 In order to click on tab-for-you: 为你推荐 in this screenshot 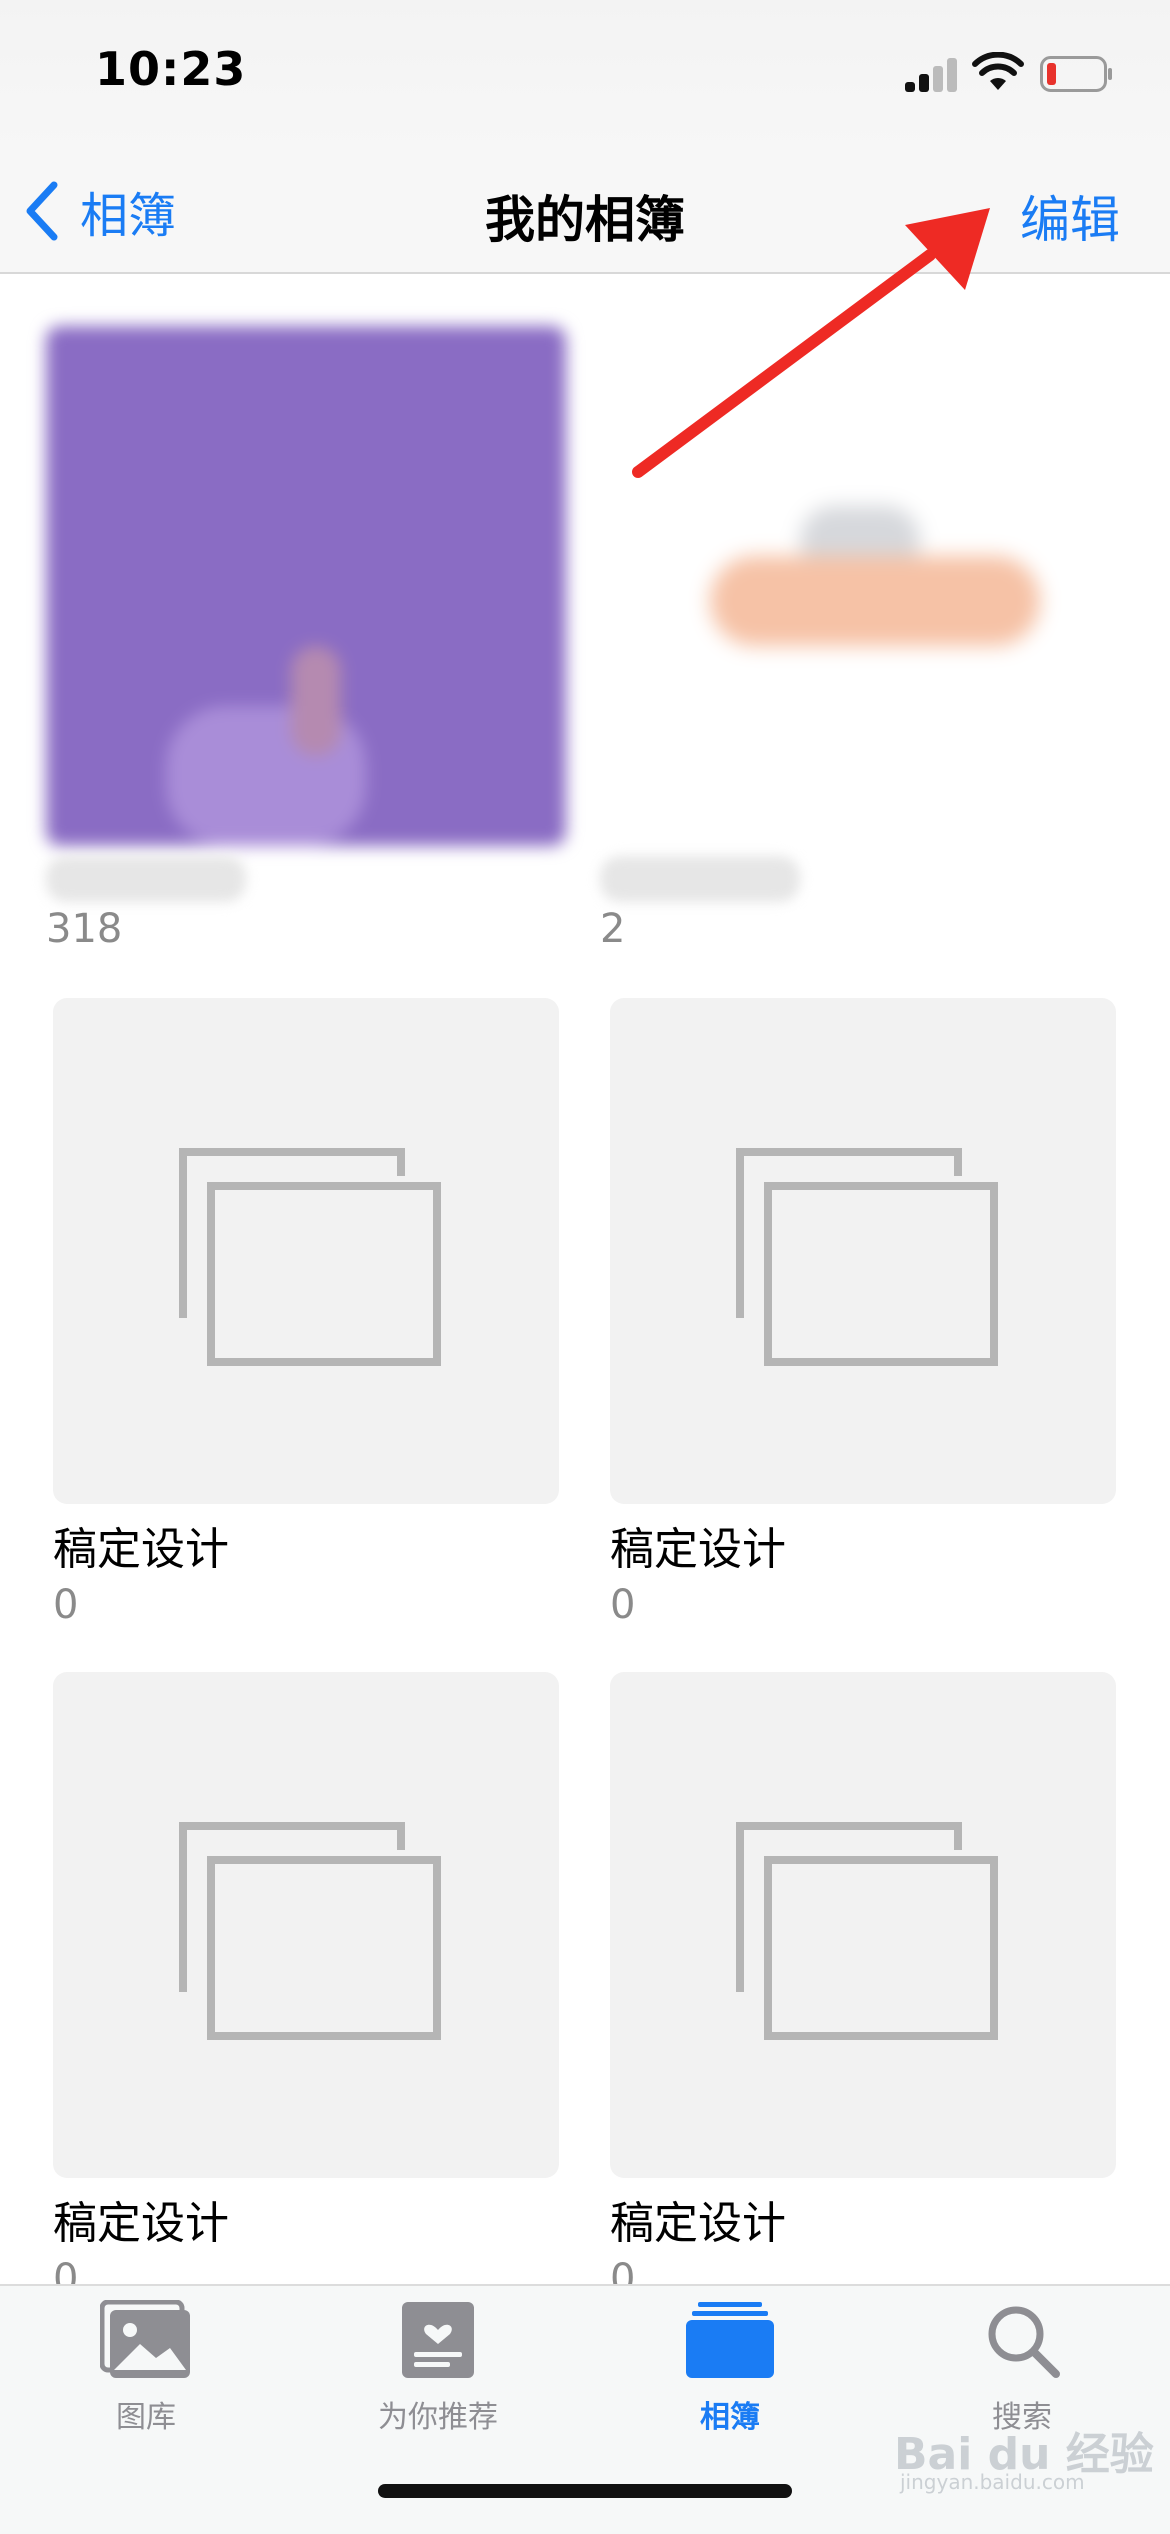, I will do `click(438, 2368)`.